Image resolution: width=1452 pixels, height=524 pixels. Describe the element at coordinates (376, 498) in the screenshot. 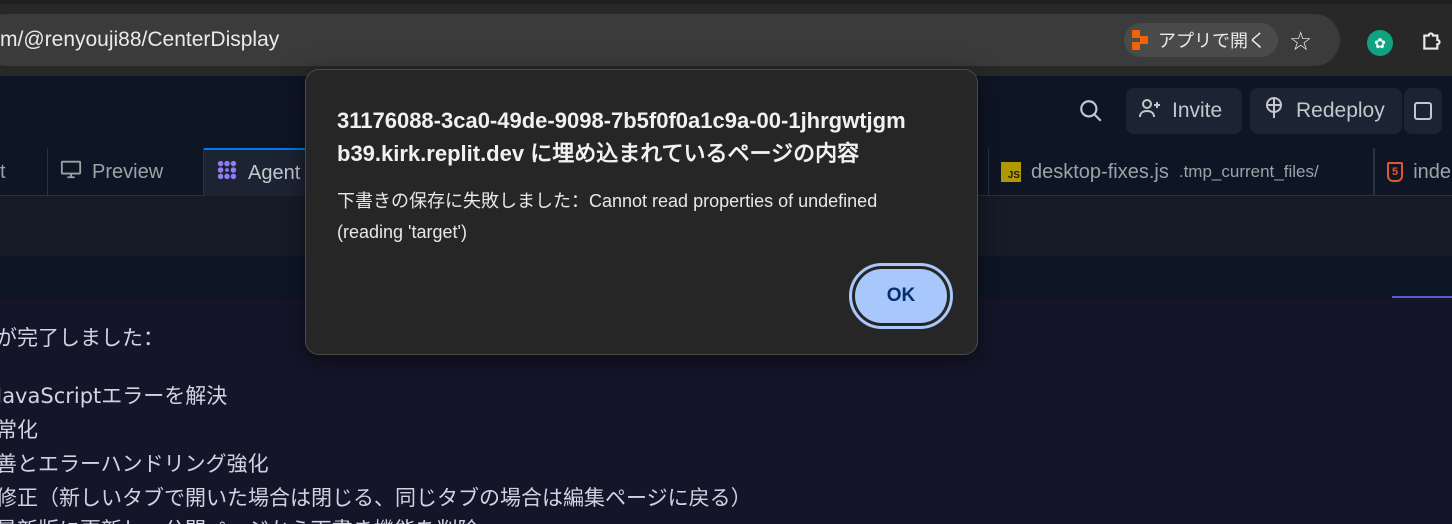

I see `chat-line: 修正（新しいタブで開いた場合は閉じる、同じタブの場合は編集ページに戻る）` at that location.